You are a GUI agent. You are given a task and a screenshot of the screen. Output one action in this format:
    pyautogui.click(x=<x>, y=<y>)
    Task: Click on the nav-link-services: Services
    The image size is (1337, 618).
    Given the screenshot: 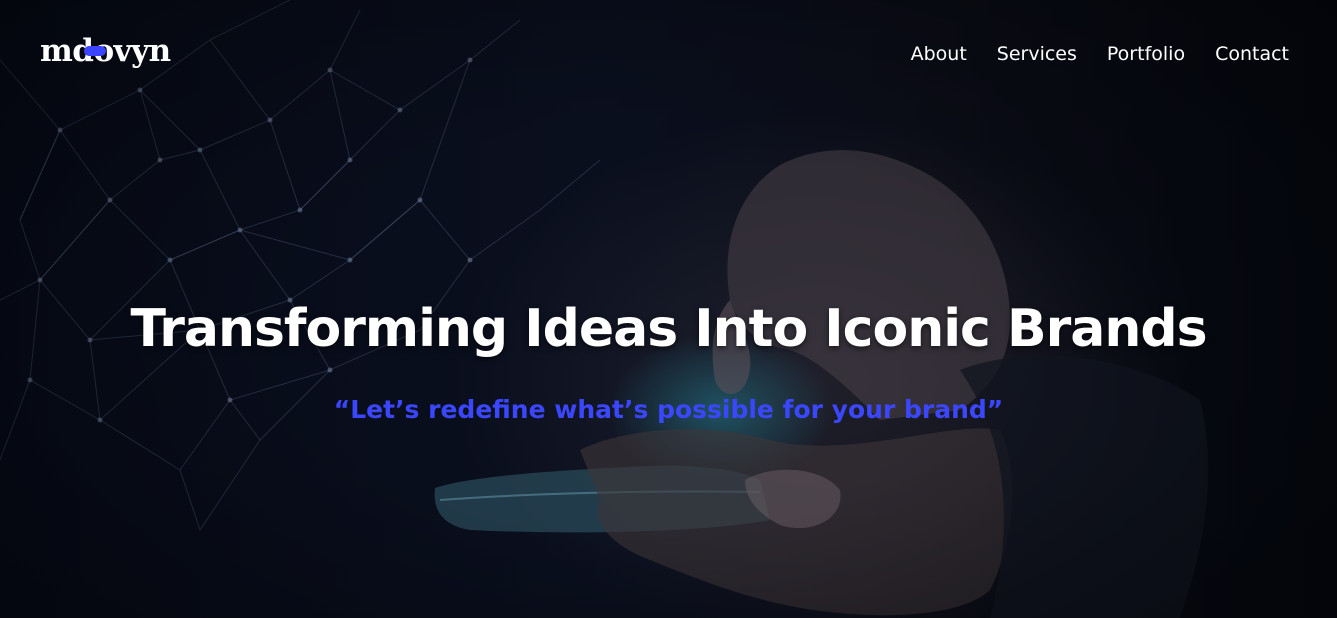 What is the action you would take?
    pyautogui.click(x=1037, y=54)
    